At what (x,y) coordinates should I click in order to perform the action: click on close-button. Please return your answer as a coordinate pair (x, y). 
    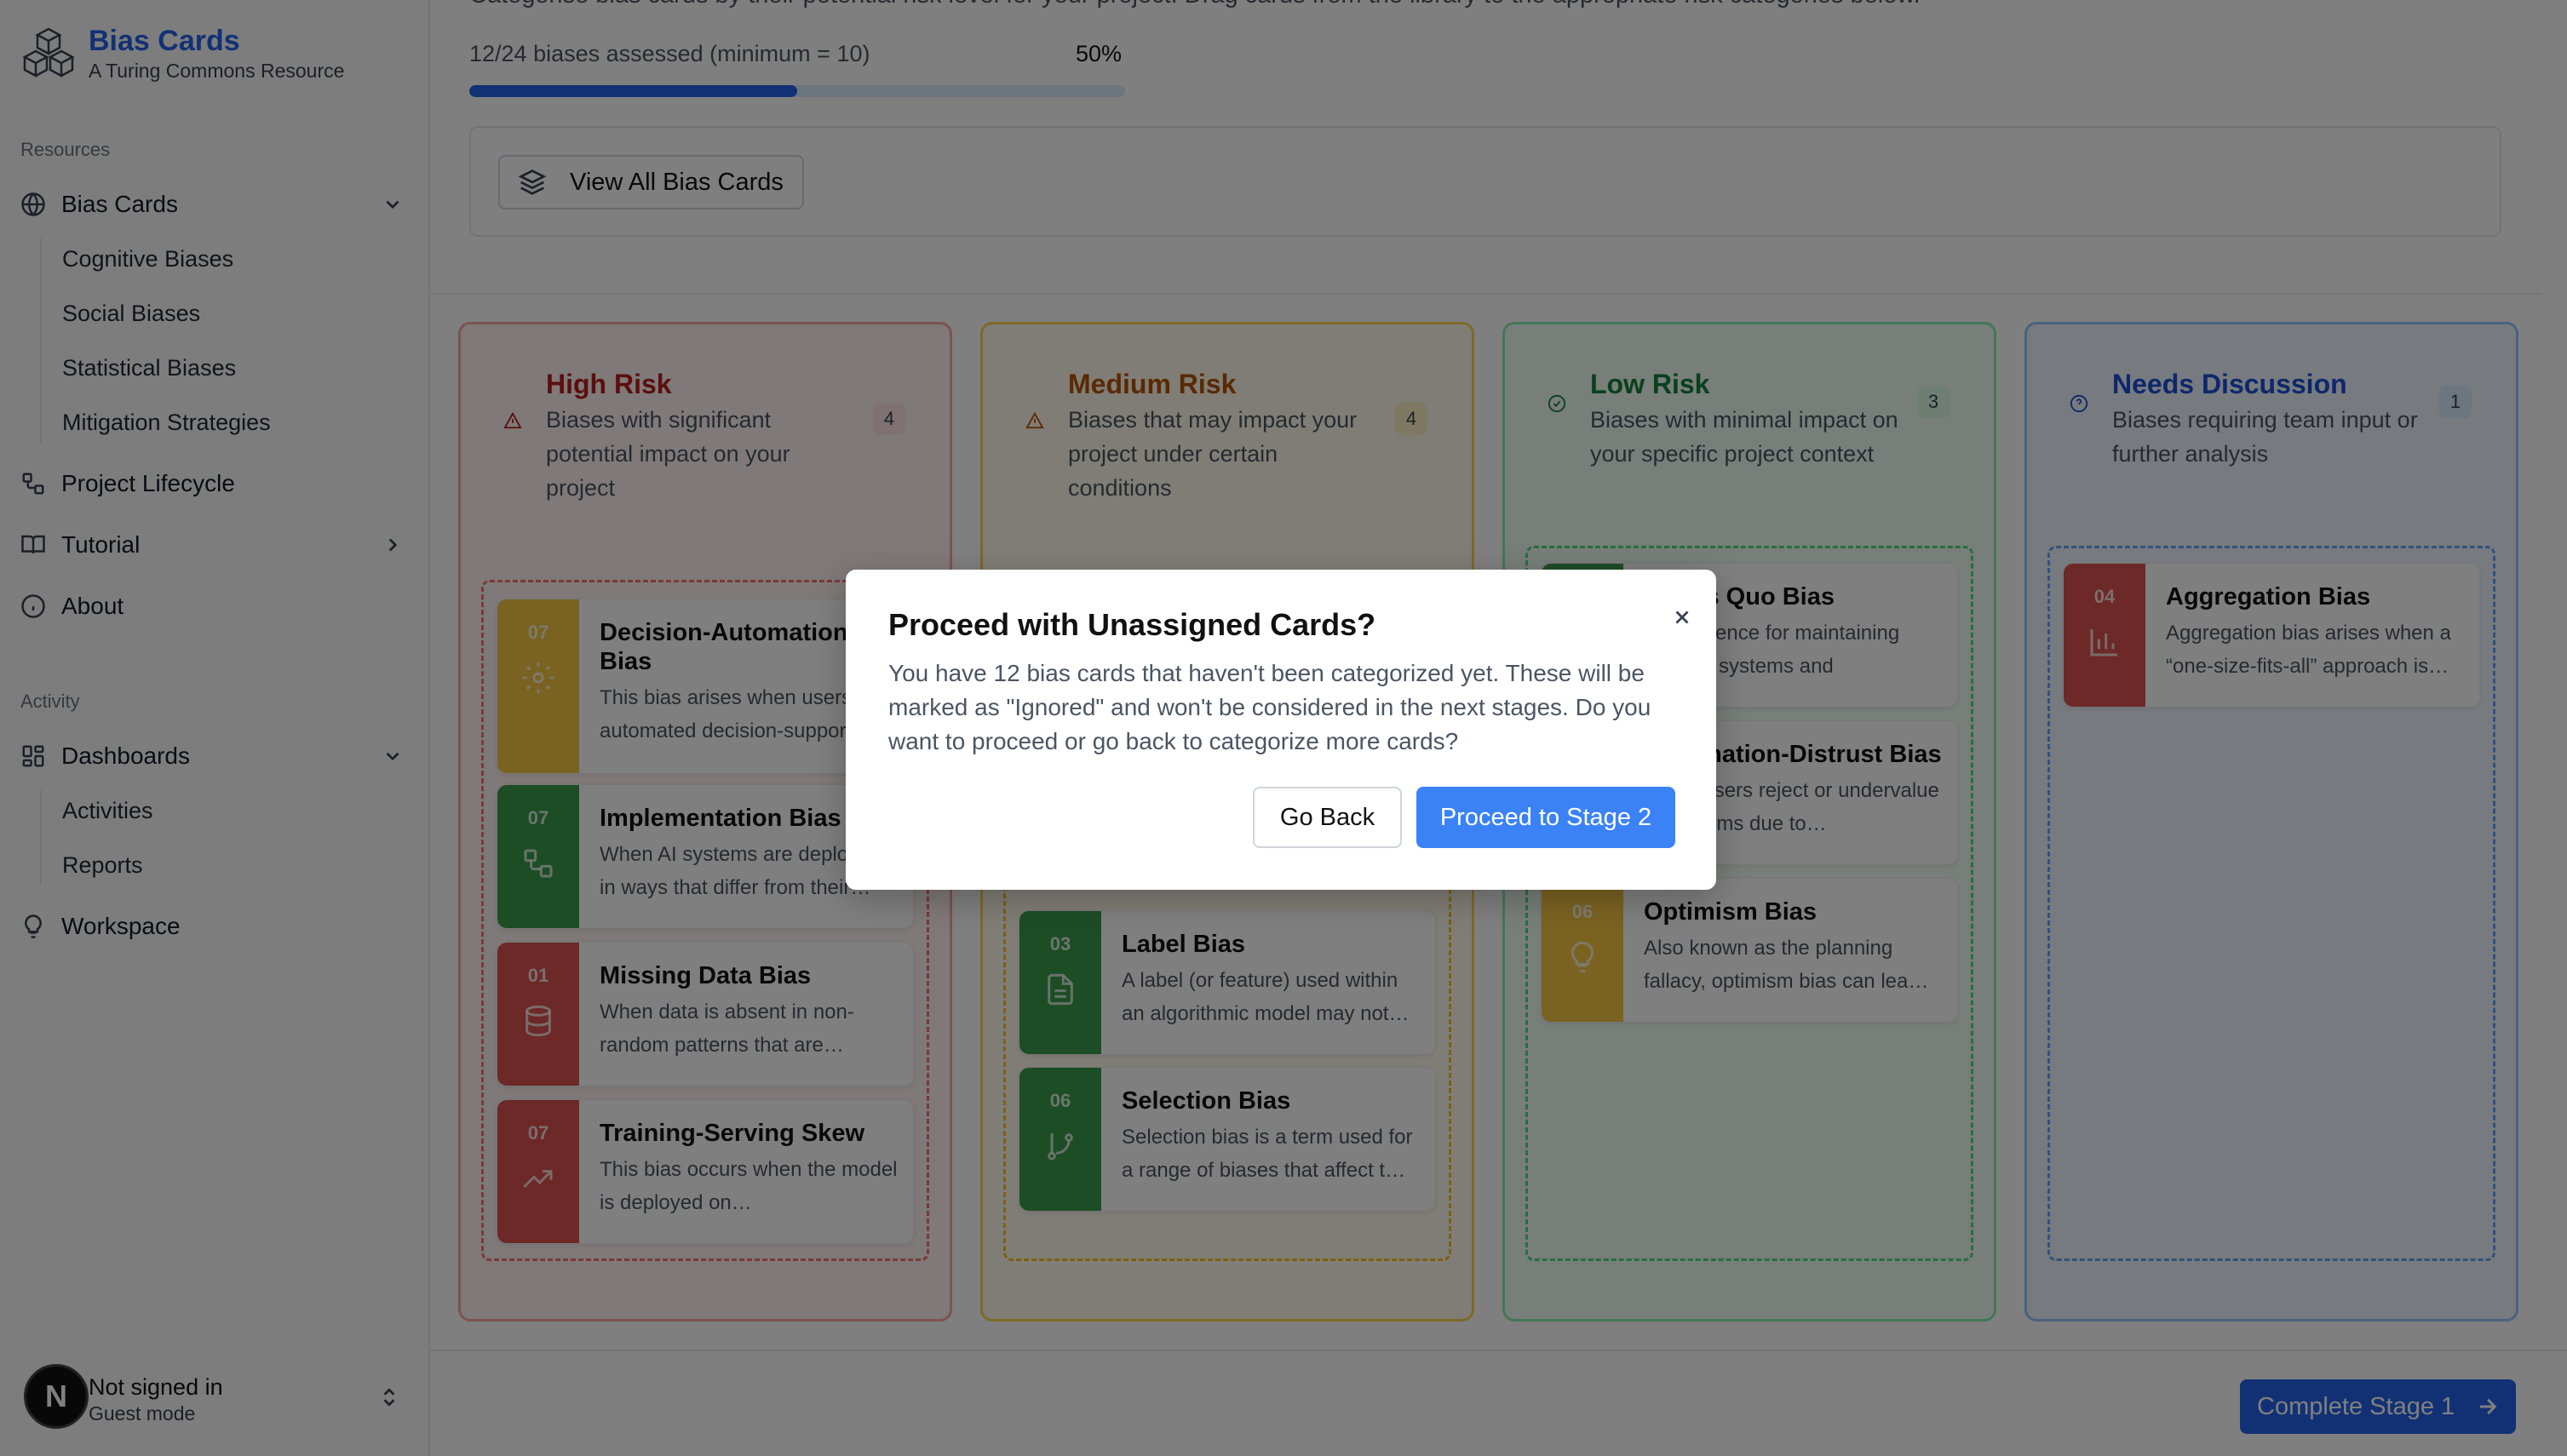
    Looking at the image, I should click on (1682, 617).